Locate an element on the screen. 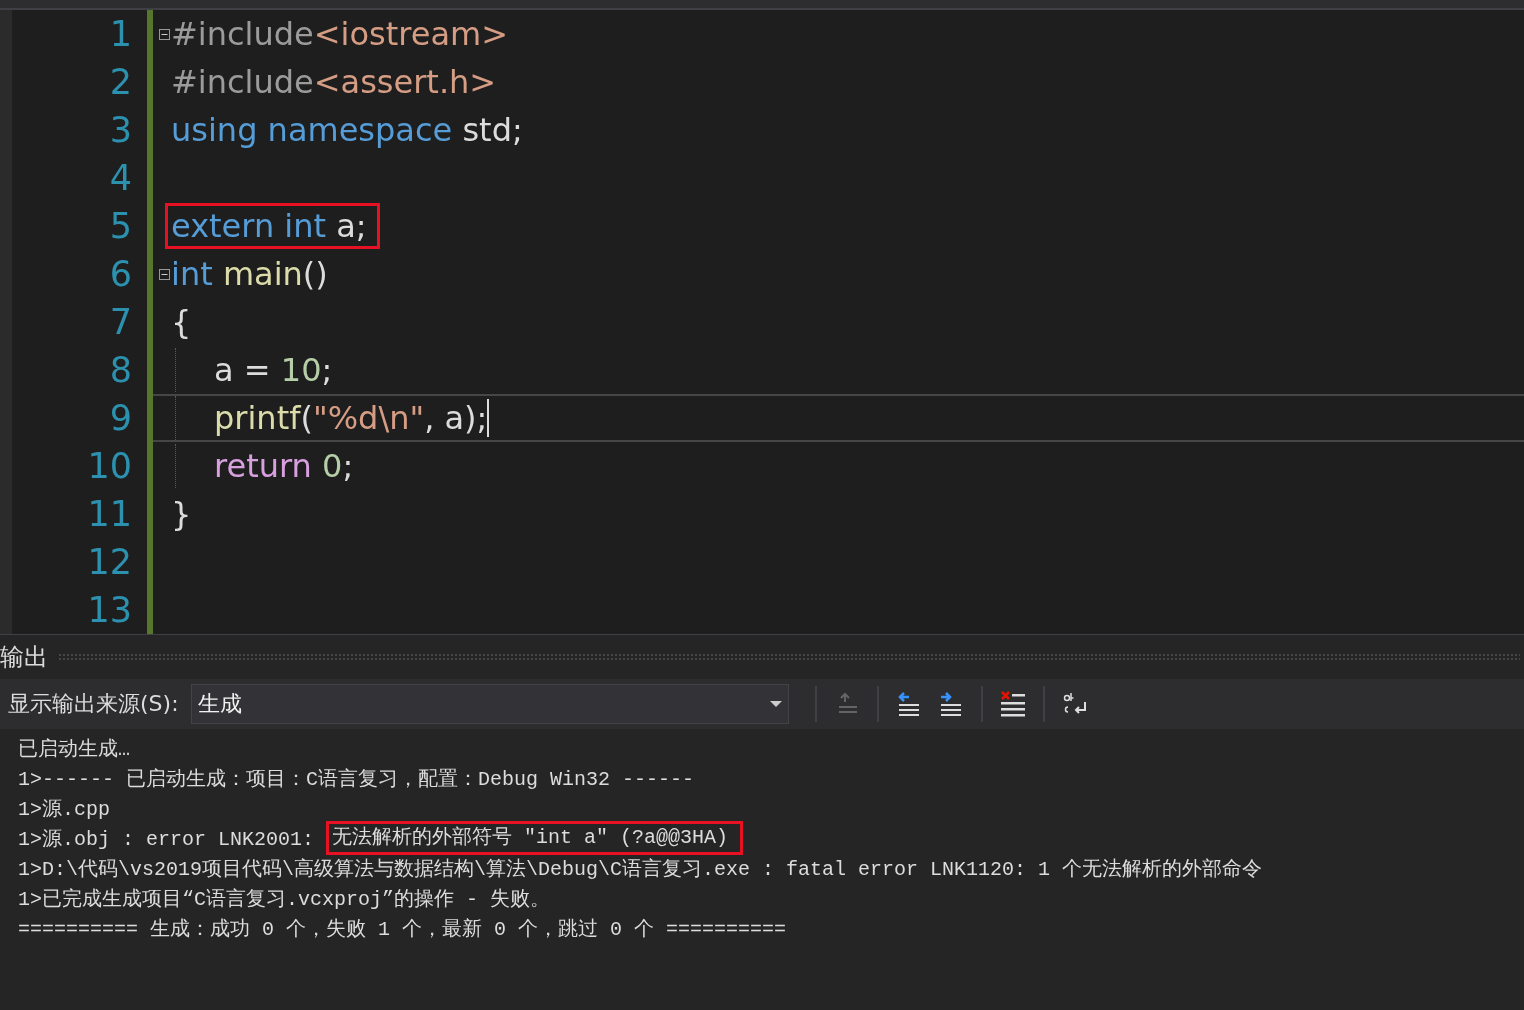  output-line: 1>源.cpp is located at coordinates (64, 809).